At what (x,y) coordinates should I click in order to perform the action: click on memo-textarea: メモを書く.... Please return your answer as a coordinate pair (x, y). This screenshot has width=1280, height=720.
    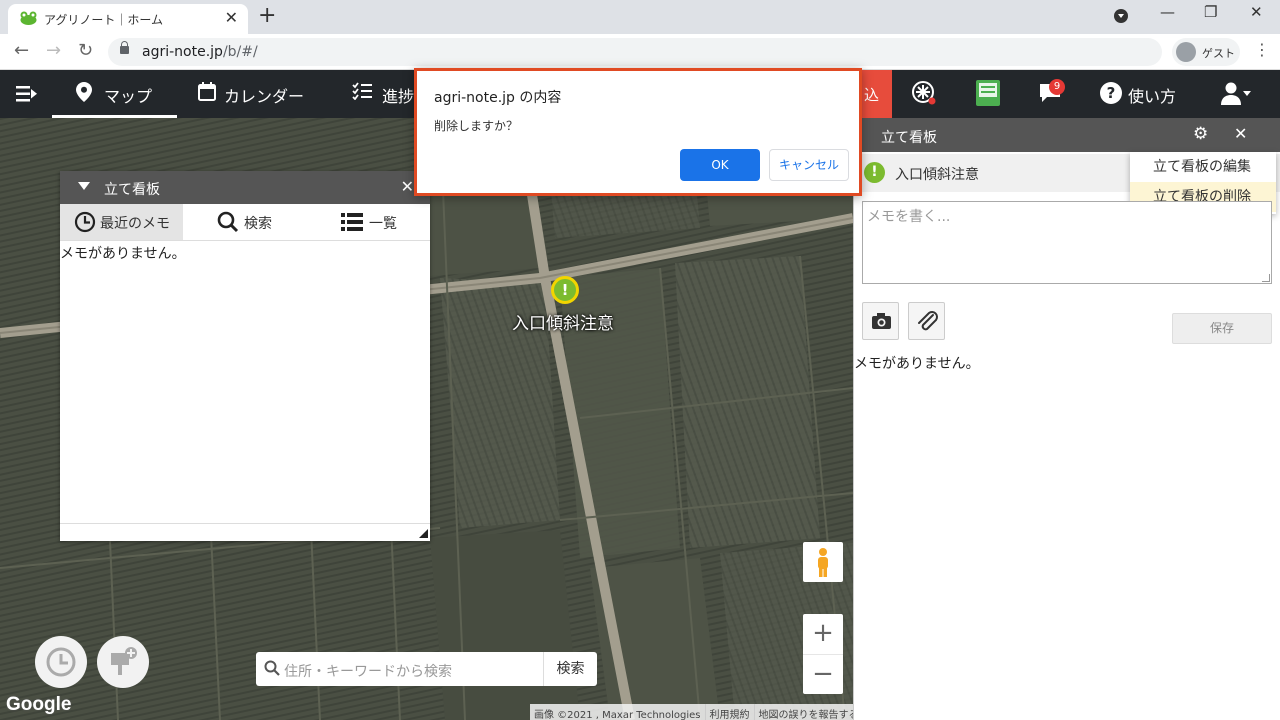
    Looking at the image, I should click on (1067, 242).